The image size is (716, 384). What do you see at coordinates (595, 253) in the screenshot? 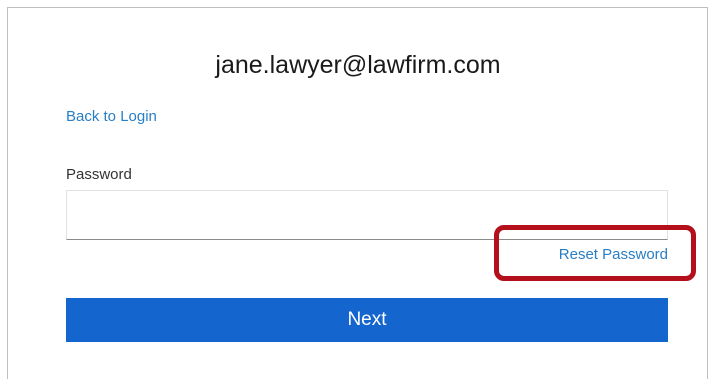
I see `reset-password-highlight` at bounding box center [595, 253].